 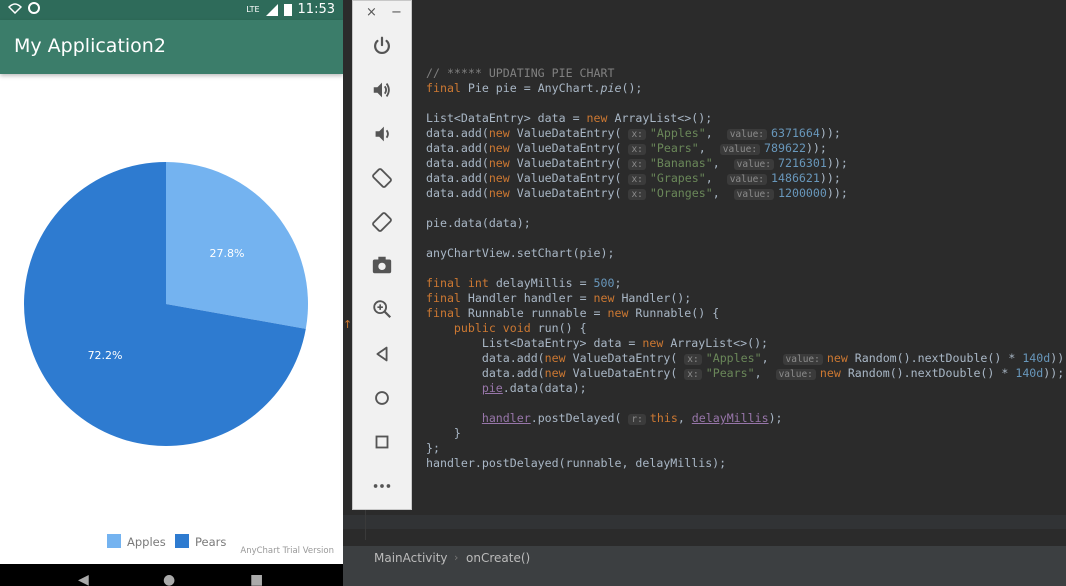 I want to click on code-token: "Pears", so click(x=674, y=148).